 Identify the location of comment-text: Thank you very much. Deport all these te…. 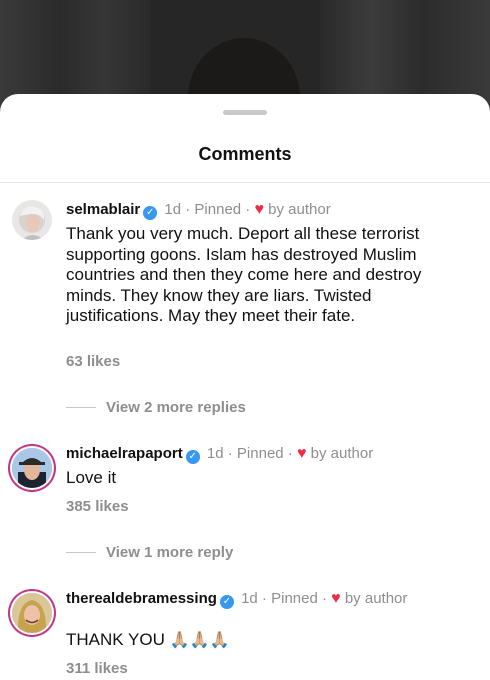
(244, 274).